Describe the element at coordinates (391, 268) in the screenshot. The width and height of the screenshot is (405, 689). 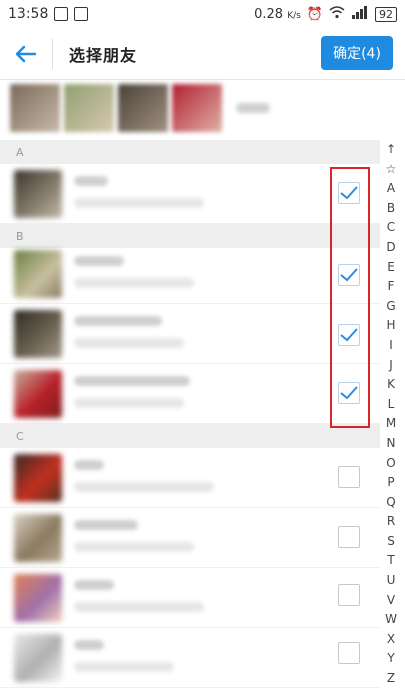
I see `index-letter: E` at that location.